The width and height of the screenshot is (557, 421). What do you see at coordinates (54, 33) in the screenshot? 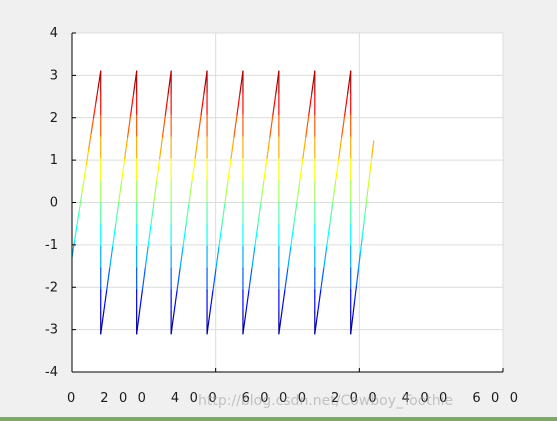
I see `y-tick-label: 4` at bounding box center [54, 33].